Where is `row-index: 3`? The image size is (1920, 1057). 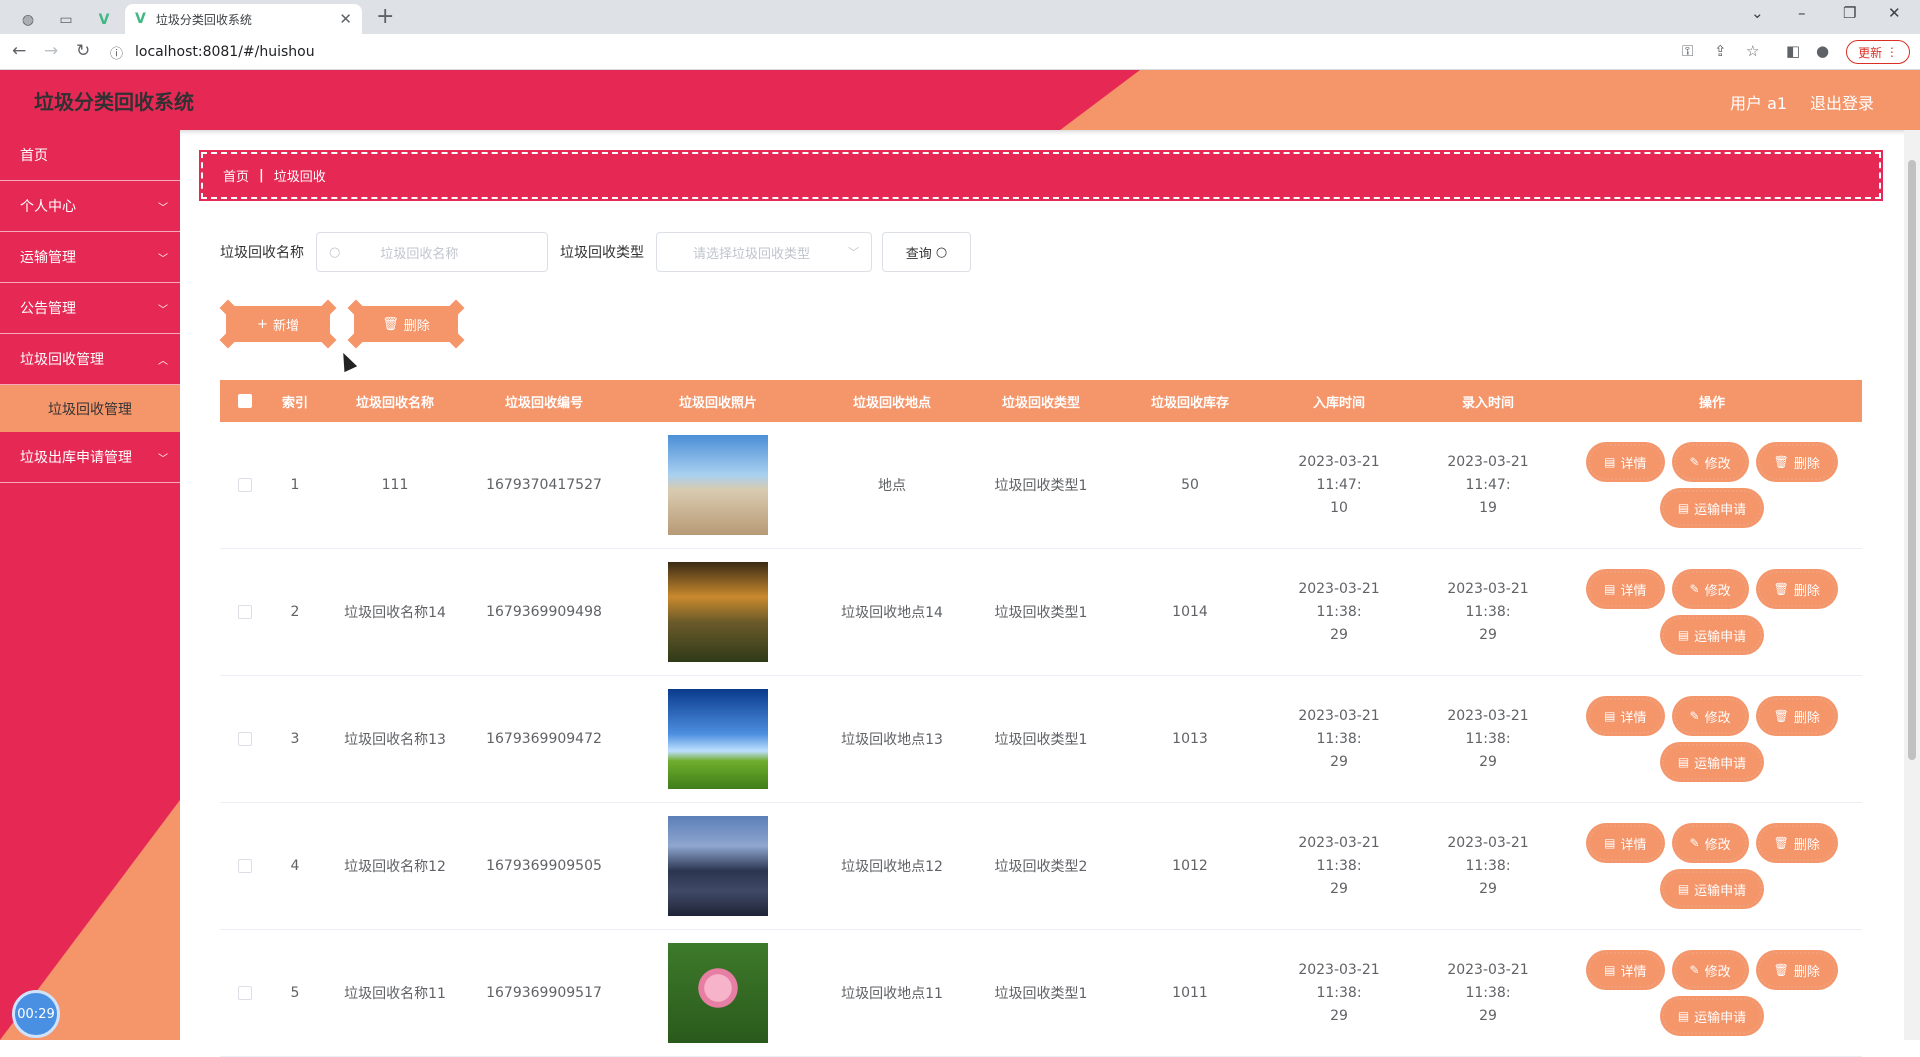 row-index: 3 is located at coordinates (295, 739).